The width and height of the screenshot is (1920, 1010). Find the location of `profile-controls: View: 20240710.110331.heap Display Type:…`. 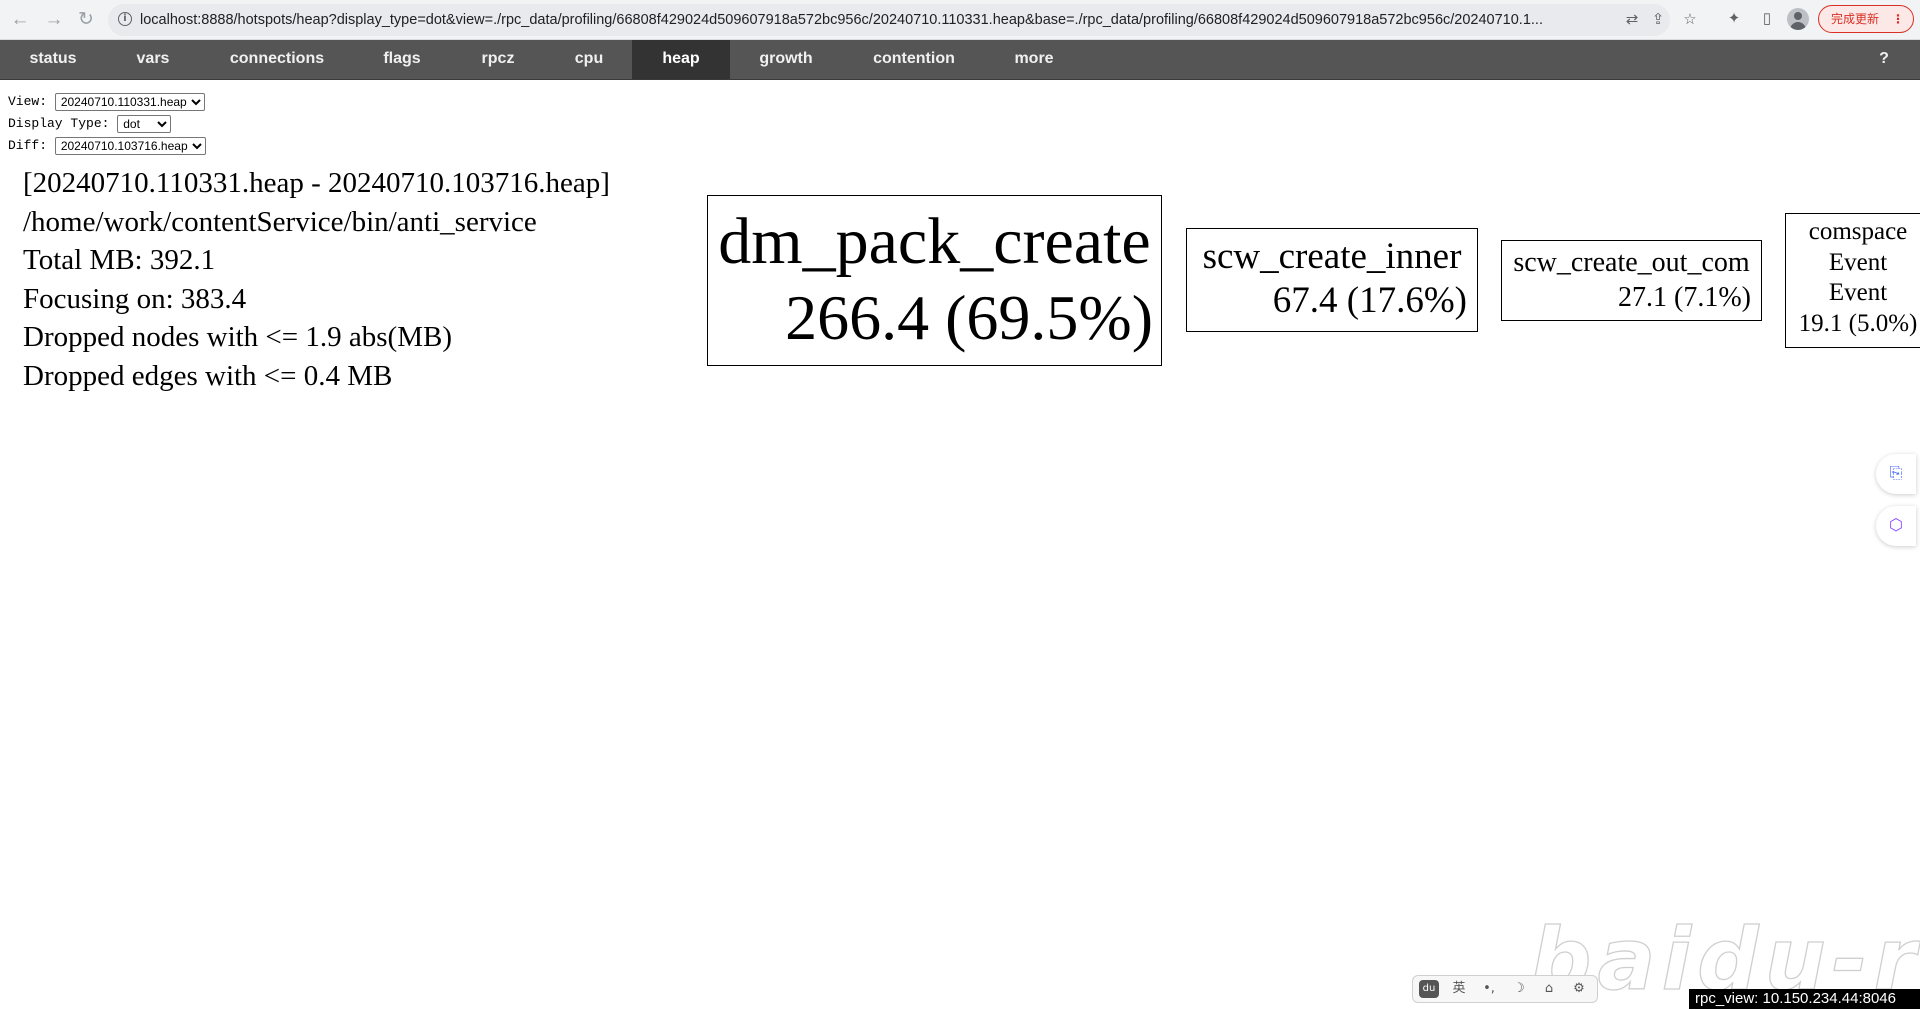

profile-controls: View: 20240710.110331.heap Display Type:… is located at coordinates (107, 125).